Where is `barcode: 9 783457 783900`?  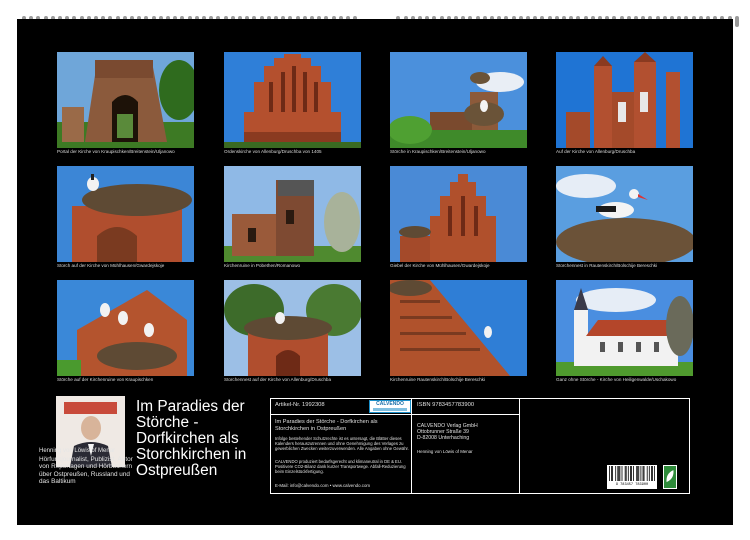
barcode: 9 783457 783900 is located at coordinates (632, 477).